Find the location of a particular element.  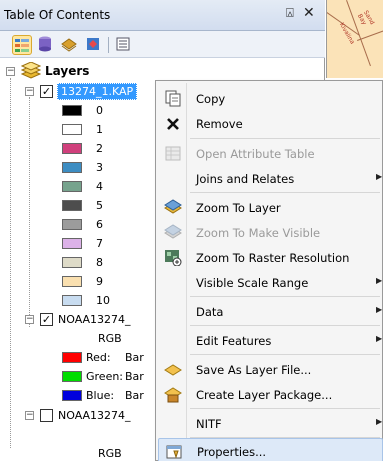

menu-item-joins-and-relates: Joins and Relates ▶ is located at coordinates (270, 178).